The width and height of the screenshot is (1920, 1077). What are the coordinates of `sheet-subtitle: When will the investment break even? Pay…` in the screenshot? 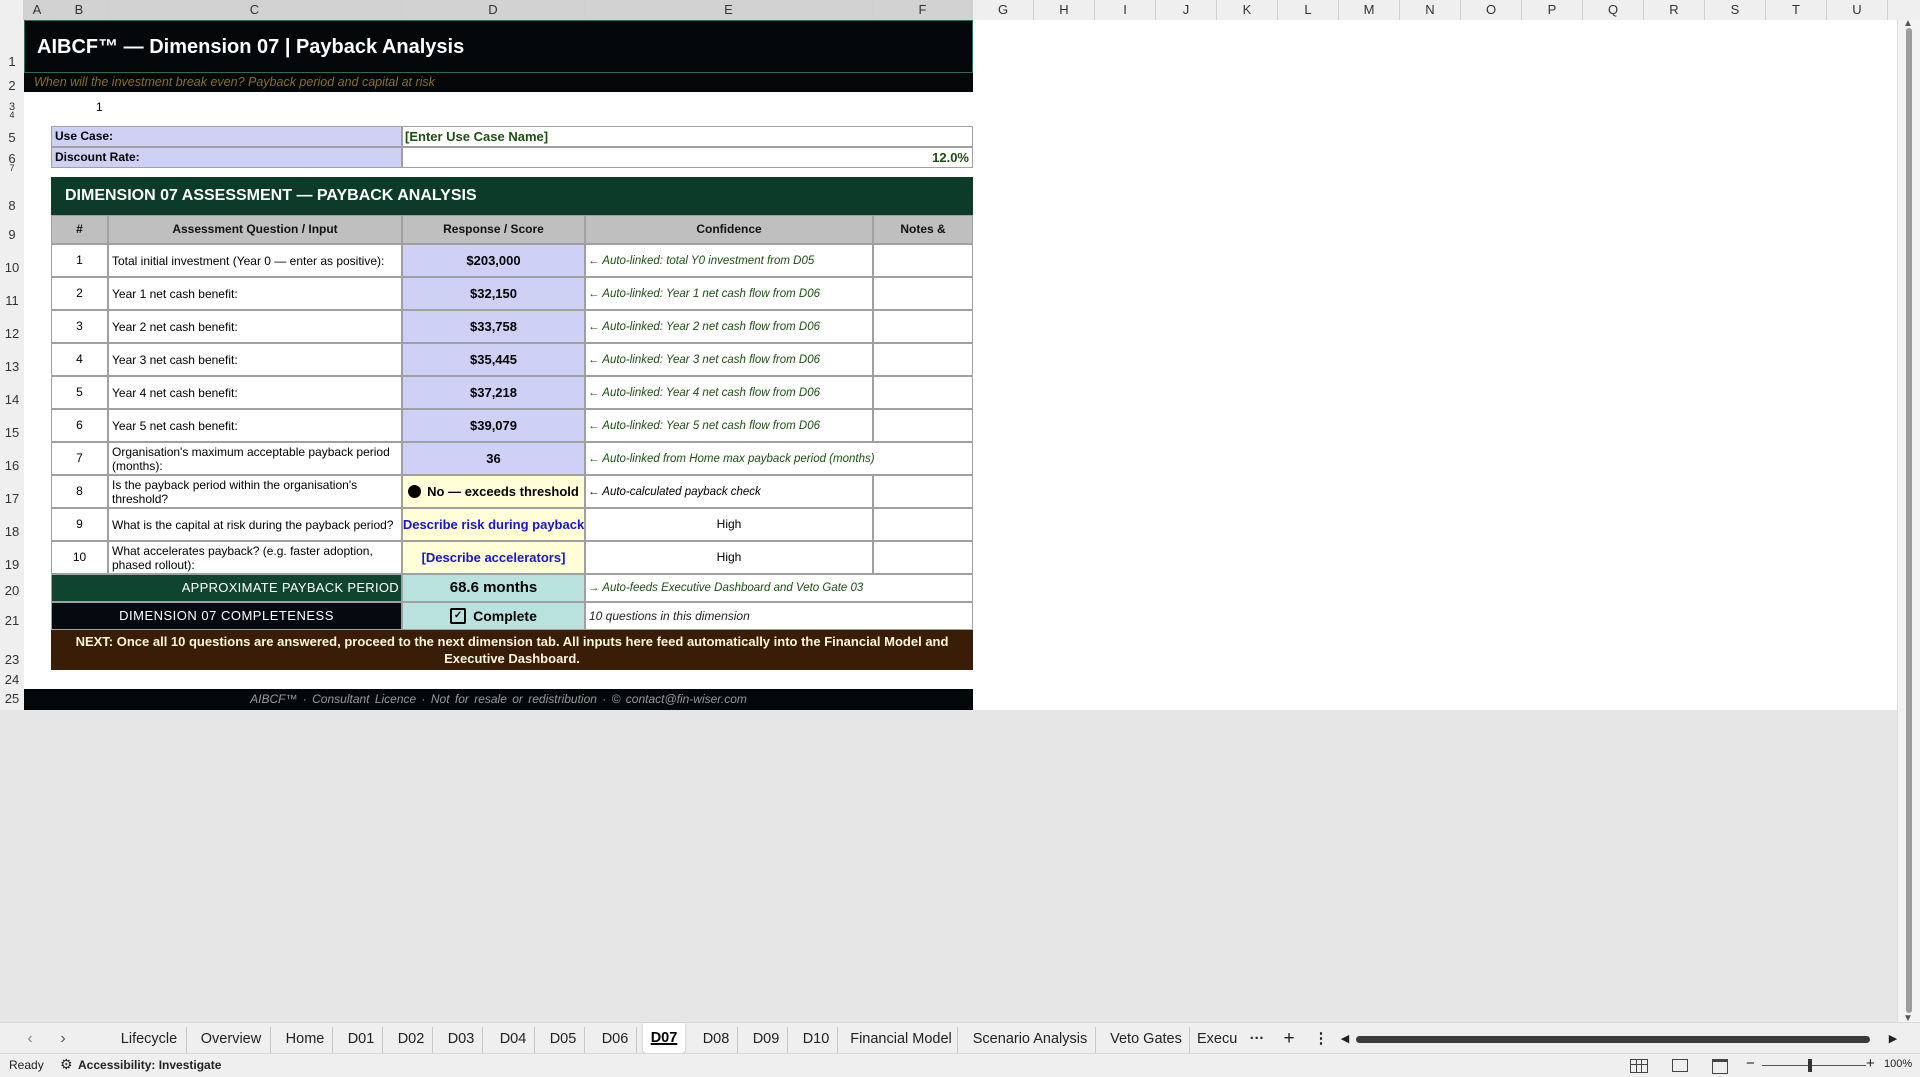 It's located at (498, 82).